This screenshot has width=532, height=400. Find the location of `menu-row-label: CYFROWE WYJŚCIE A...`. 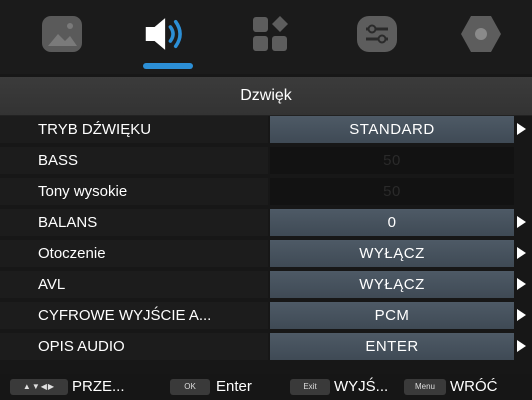

menu-row-label: CYFROWE WYJŚCIE A... is located at coordinates (134, 315).